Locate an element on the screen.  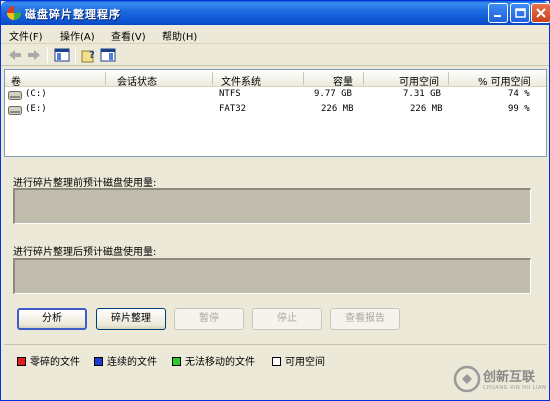
menu-action: 操作(A) is located at coordinates (77, 35).